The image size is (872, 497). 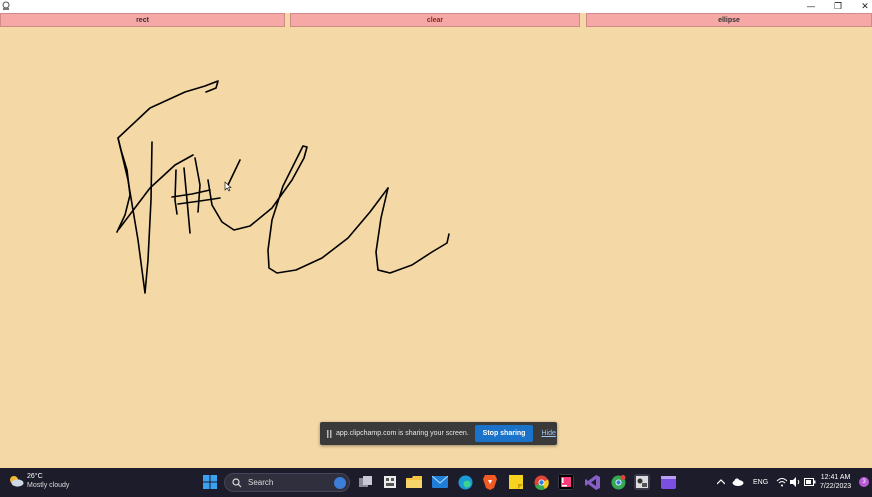 I want to click on intellij-icon, so click(x=566, y=482).